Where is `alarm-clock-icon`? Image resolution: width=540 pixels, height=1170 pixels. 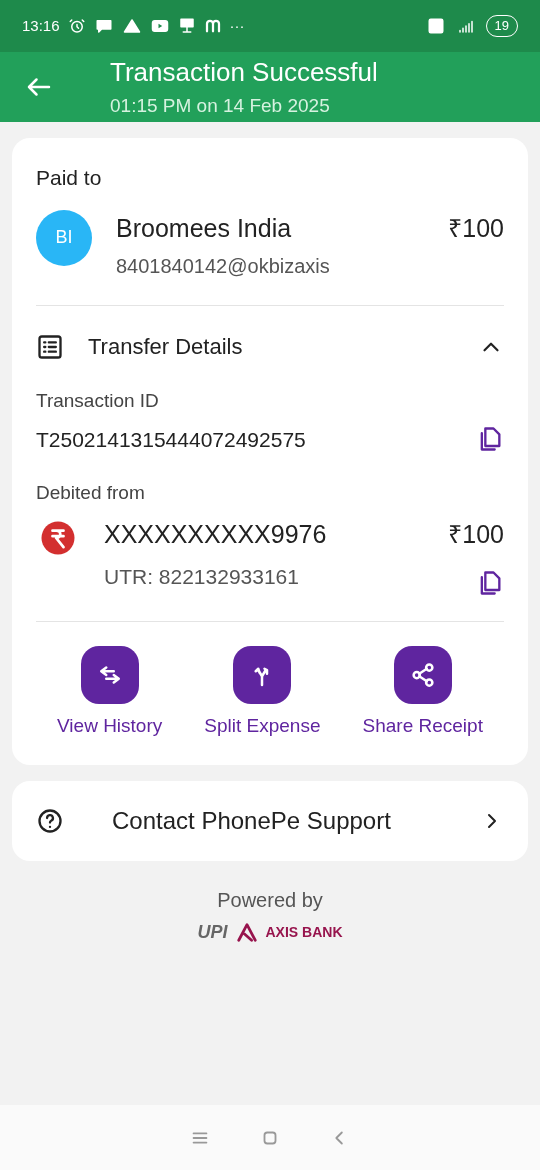
alarm-clock-icon is located at coordinates (76, 26).